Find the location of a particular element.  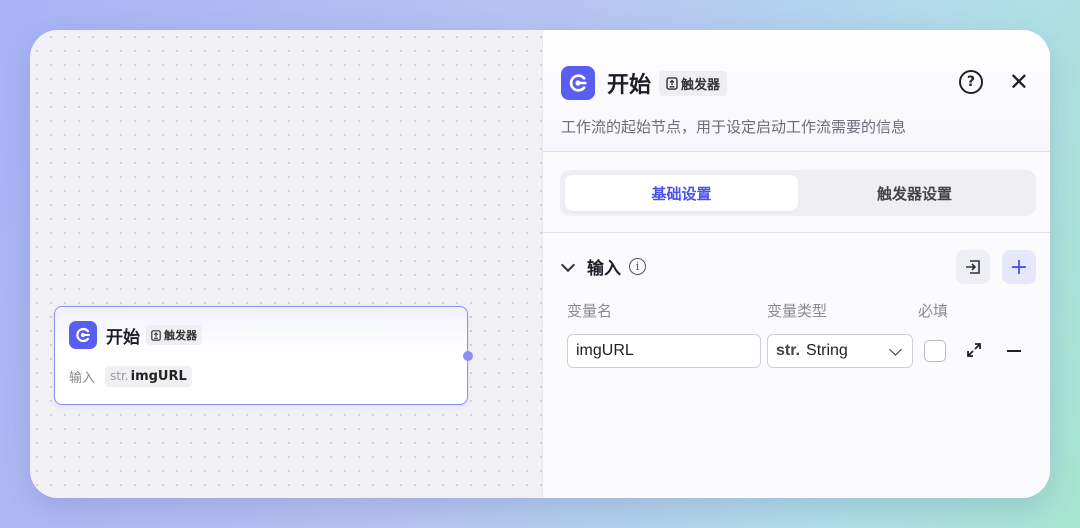

col-variable-type: 变量类型 is located at coordinates (797, 311).